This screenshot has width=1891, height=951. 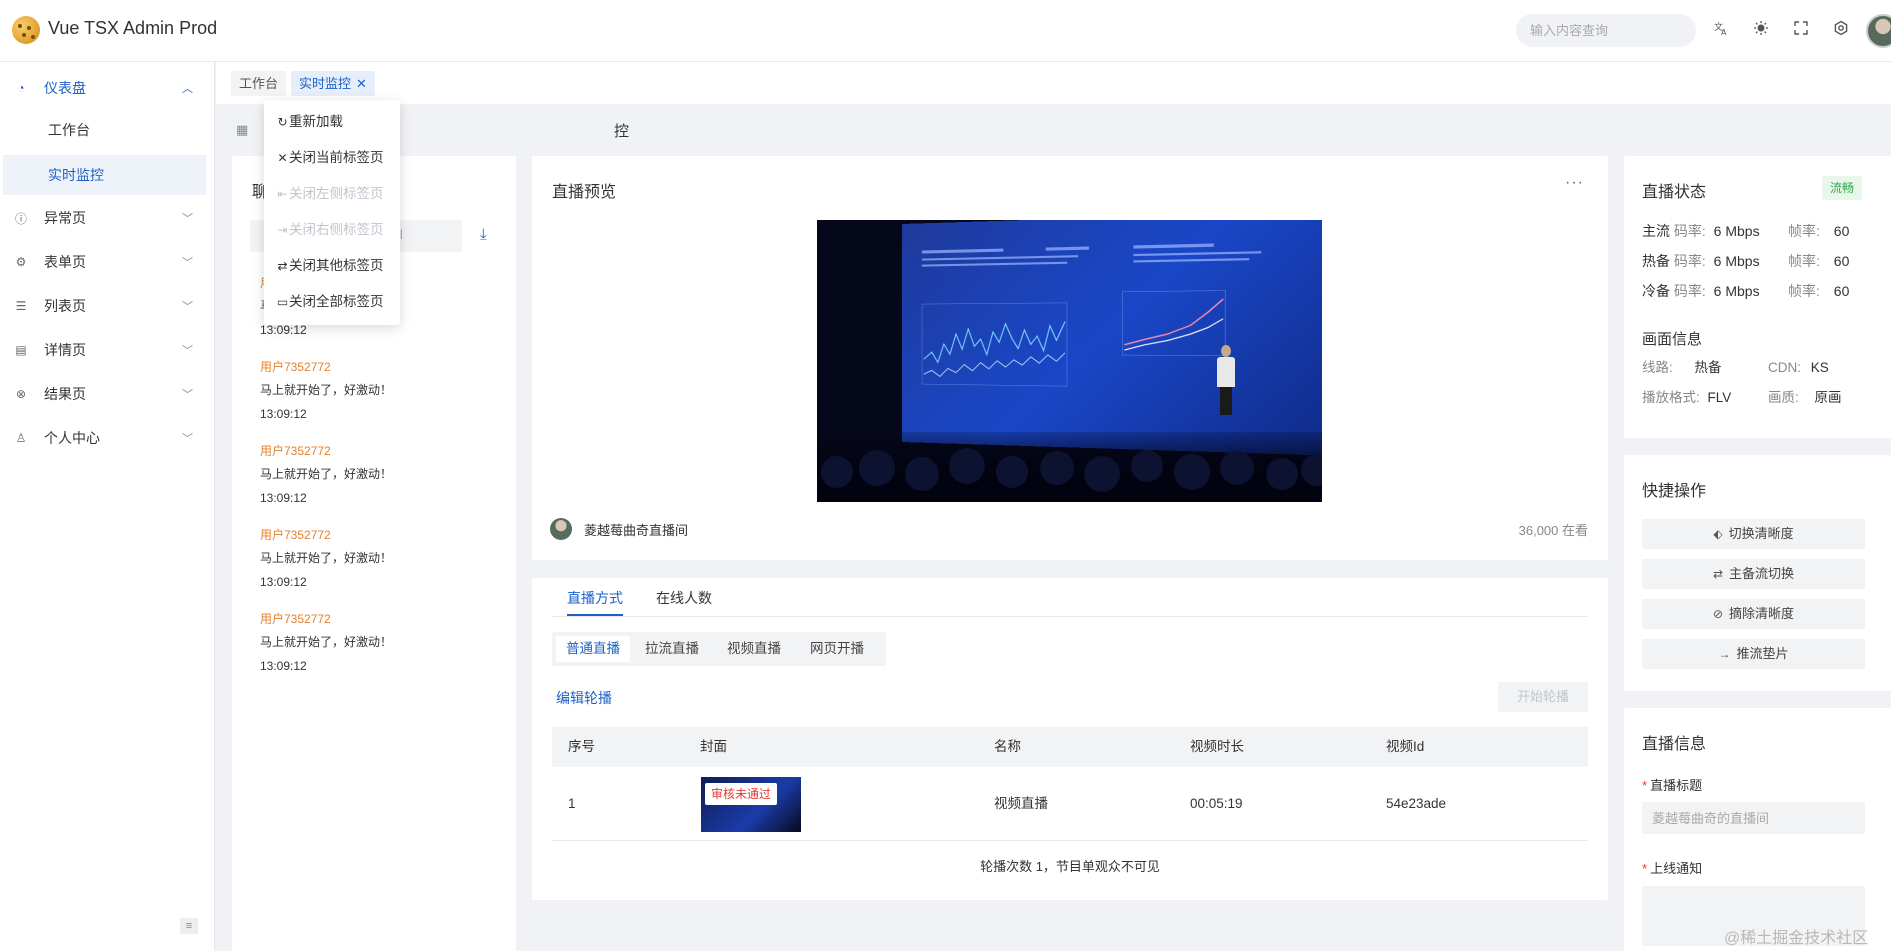 I want to click on app-title: Vue TSX Admin Prod, so click(x=133, y=28).